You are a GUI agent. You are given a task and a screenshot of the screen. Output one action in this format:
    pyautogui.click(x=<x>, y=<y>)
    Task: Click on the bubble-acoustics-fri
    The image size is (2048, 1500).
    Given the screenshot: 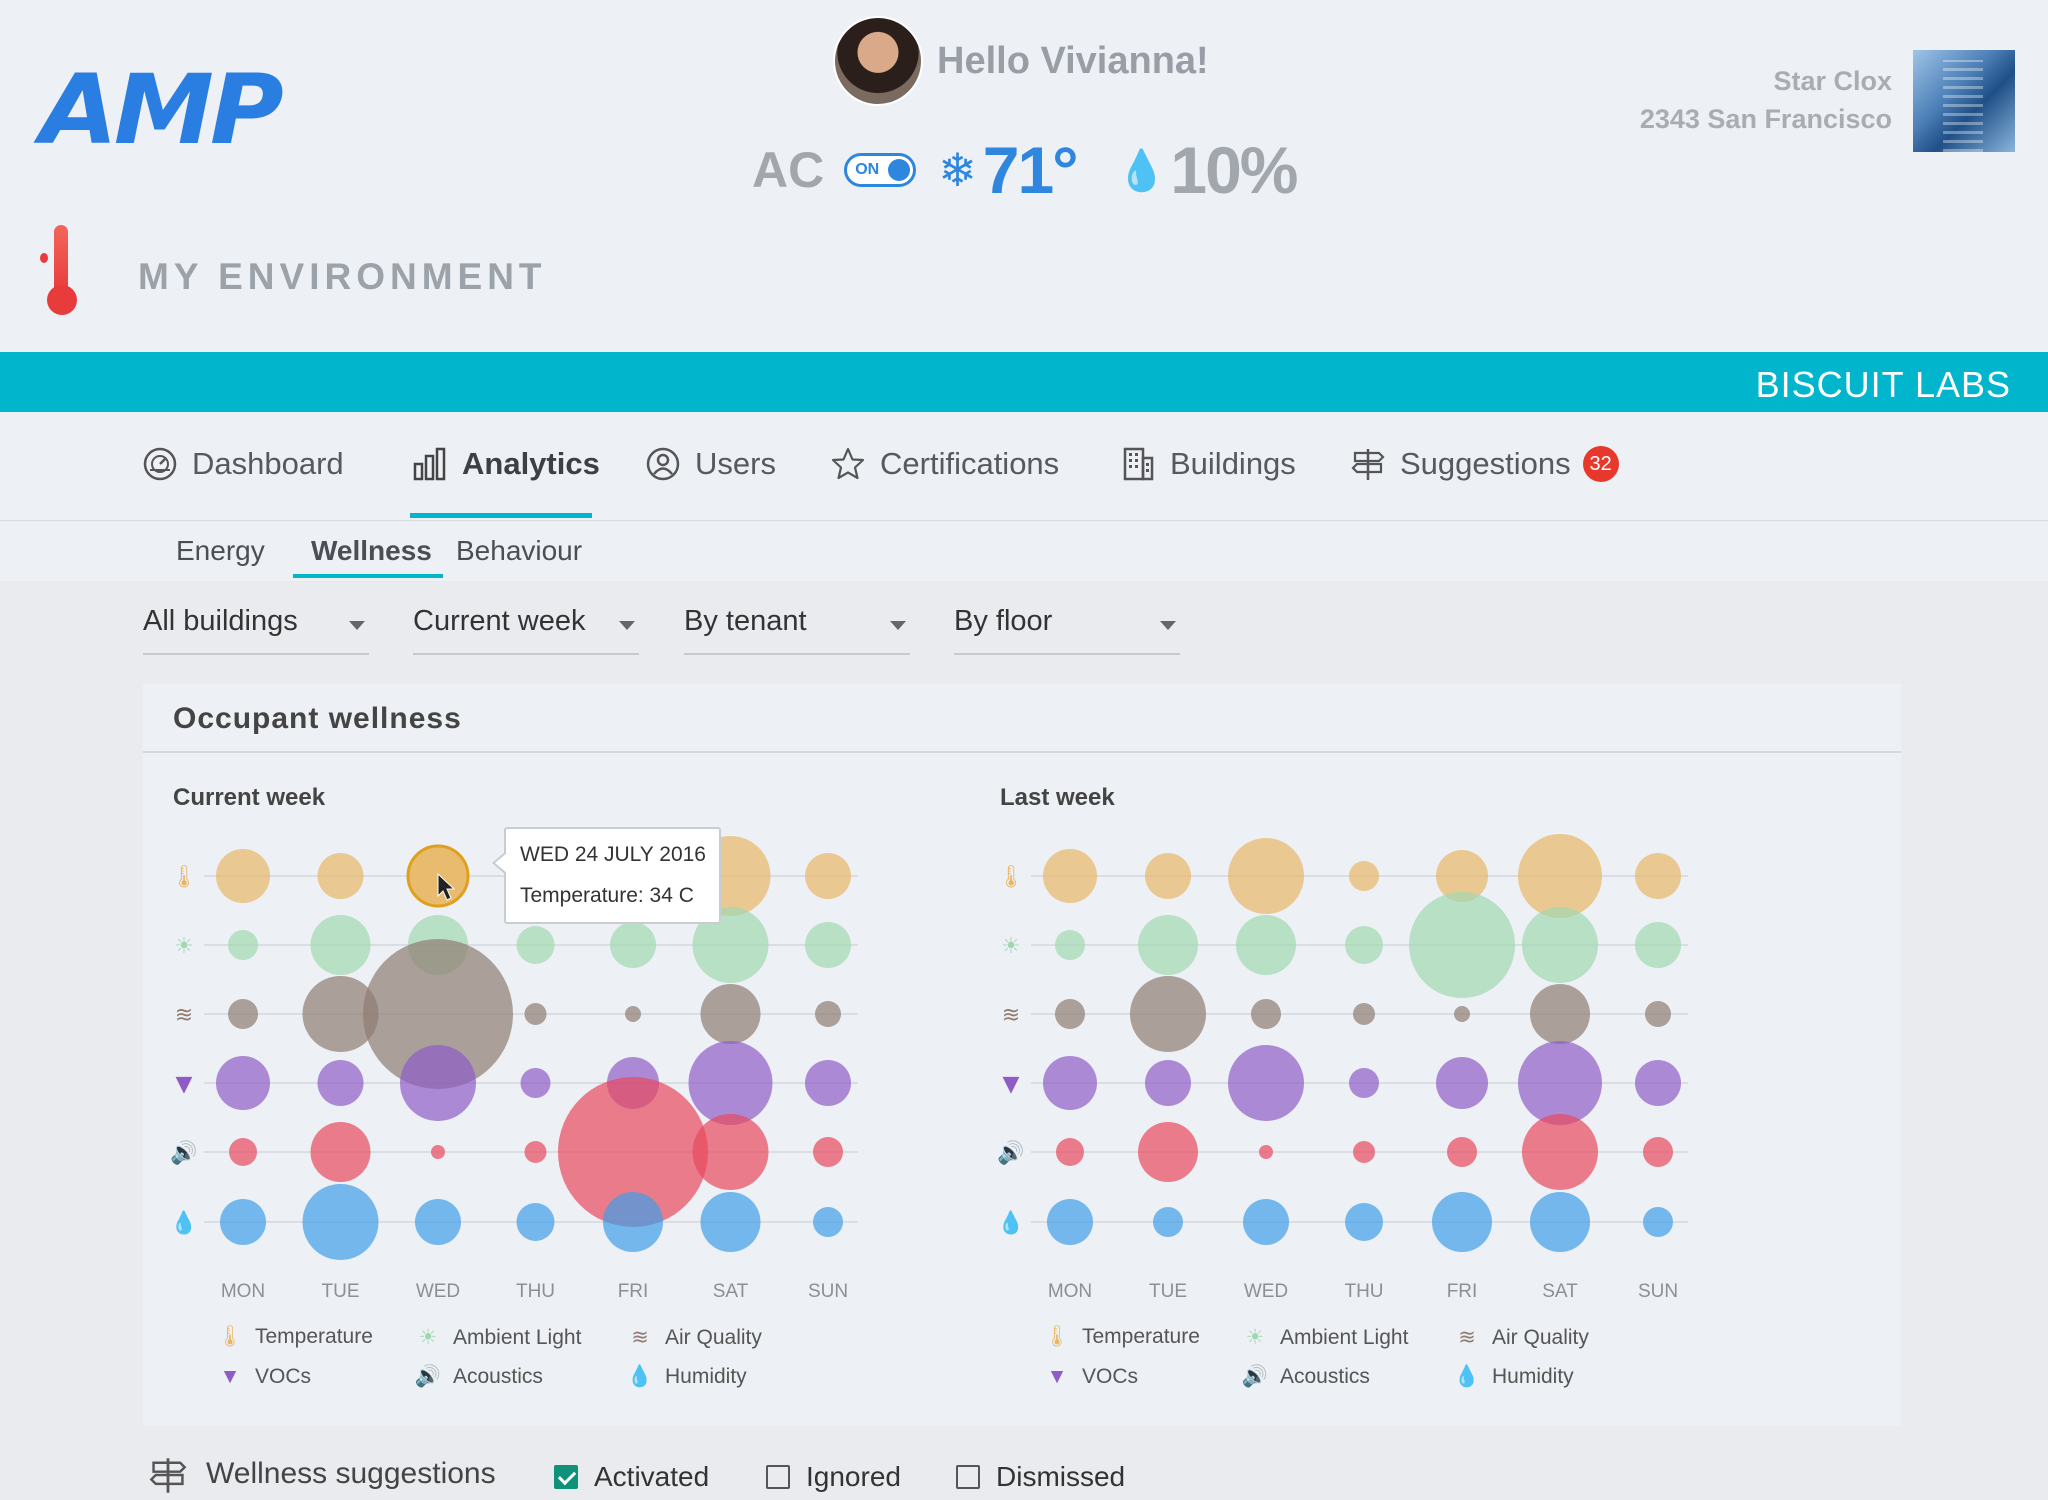 What is the action you would take?
    pyautogui.click(x=1462, y=1152)
    